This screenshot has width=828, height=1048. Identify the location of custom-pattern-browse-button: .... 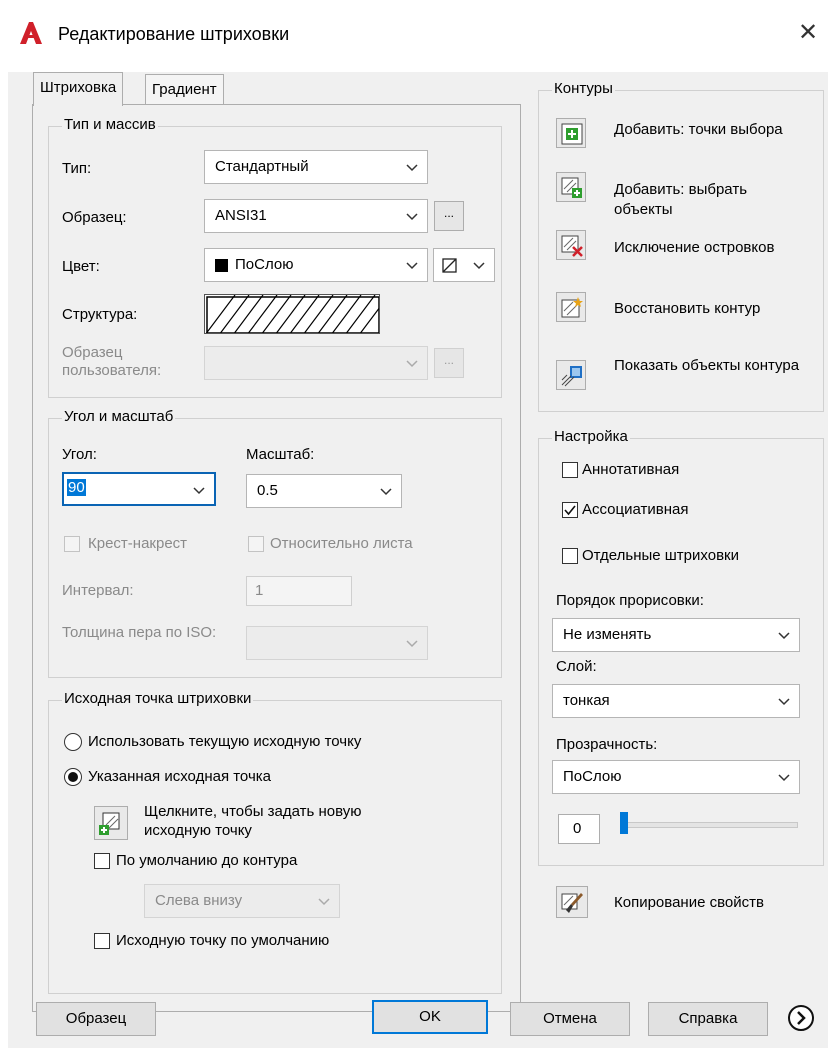
(449, 363).